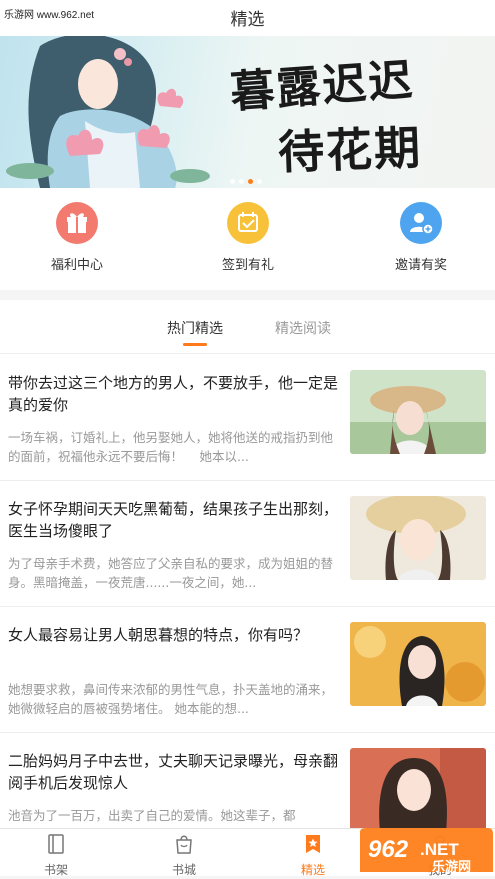  What do you see at coordinates (247, 327) in the screenshot?
I see `tab-bar: 热门精选 精选阅读` at bounding box center [247, 327].